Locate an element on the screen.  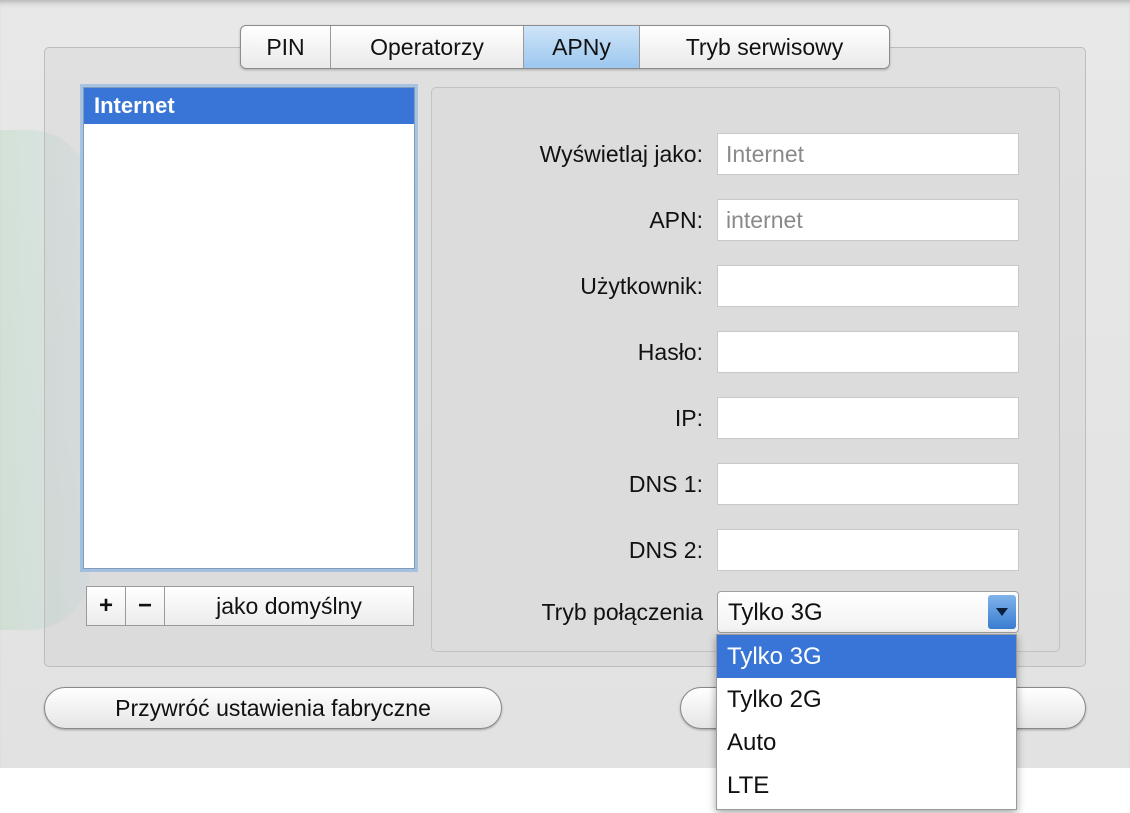
tab-bar: PIN Operatorzy APNy Tryb serwisowy is located at coordinates (565, 47).